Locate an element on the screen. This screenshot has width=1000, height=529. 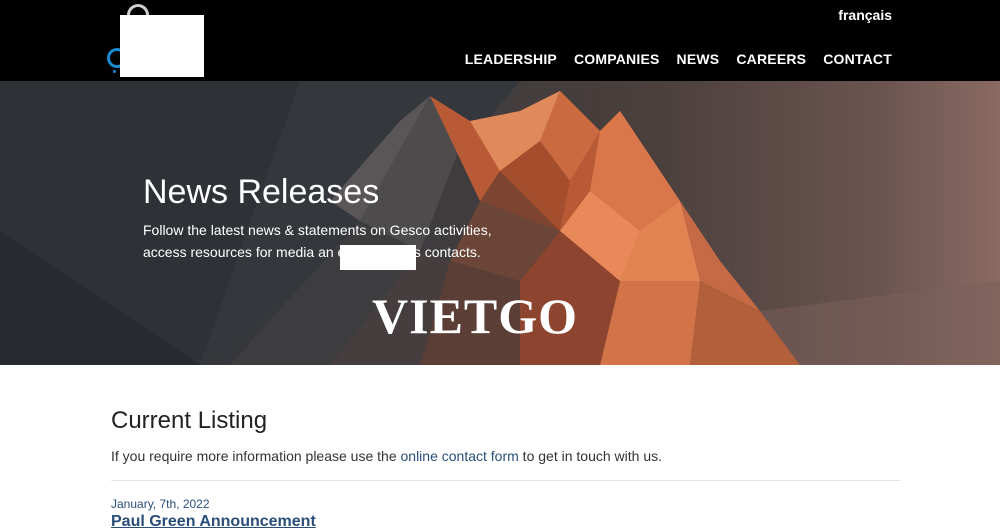
logo-dot-icon is located at coordinates (114, 71).